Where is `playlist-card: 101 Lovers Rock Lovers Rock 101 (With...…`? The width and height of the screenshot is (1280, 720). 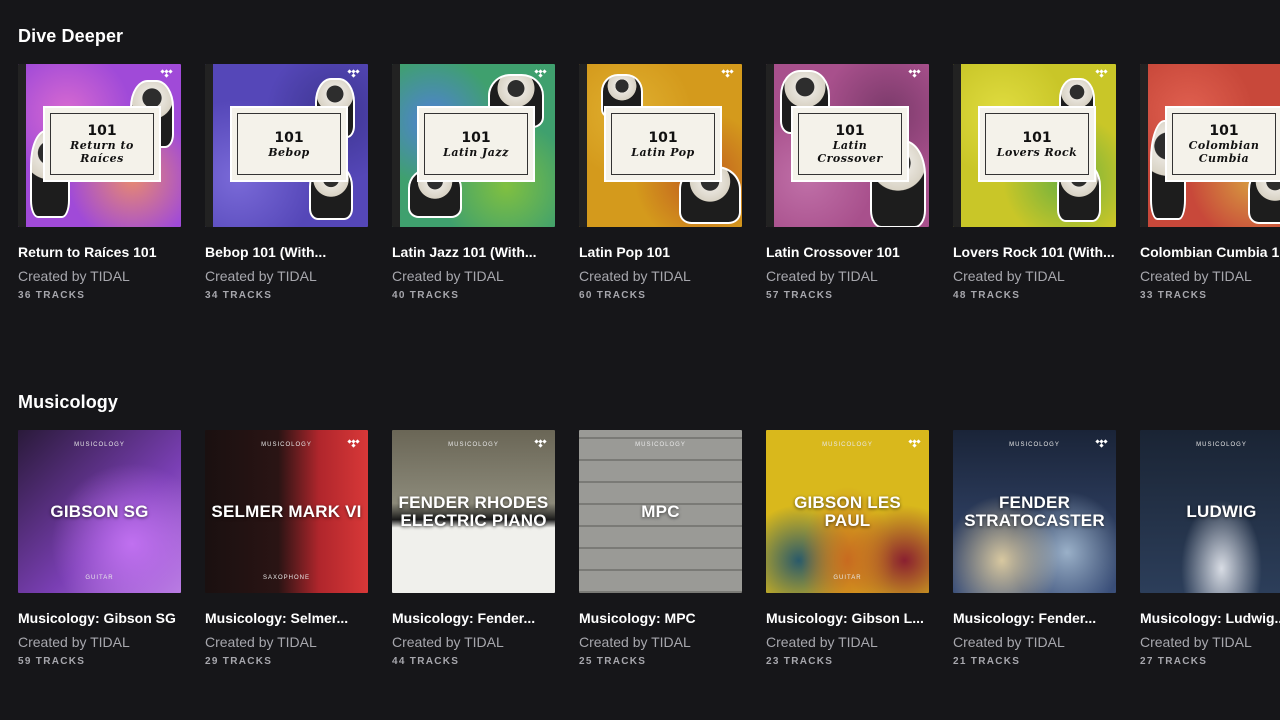
playlist-card: 101 Lovers Rock Lovers Rock 101 (With...… is located at coordinates (1034, 183).